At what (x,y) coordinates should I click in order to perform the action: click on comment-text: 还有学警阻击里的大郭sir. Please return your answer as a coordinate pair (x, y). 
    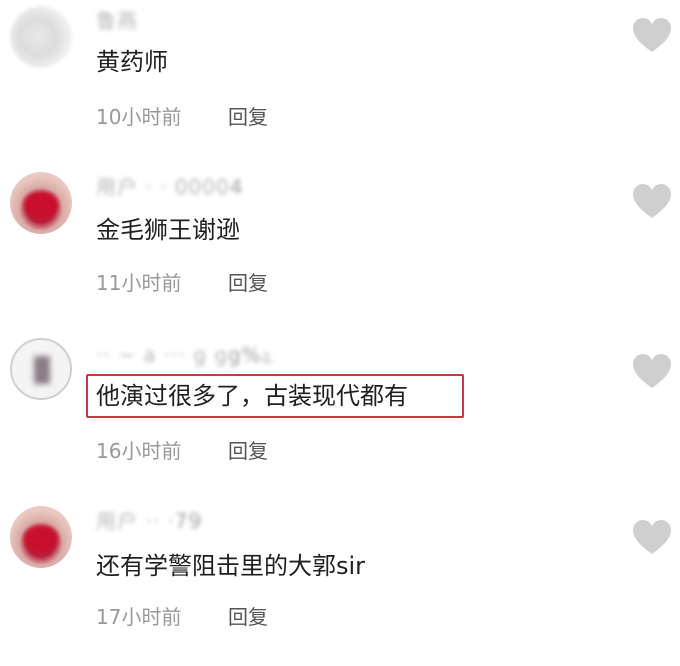
    Looking at the image, I should click on (231, 566).